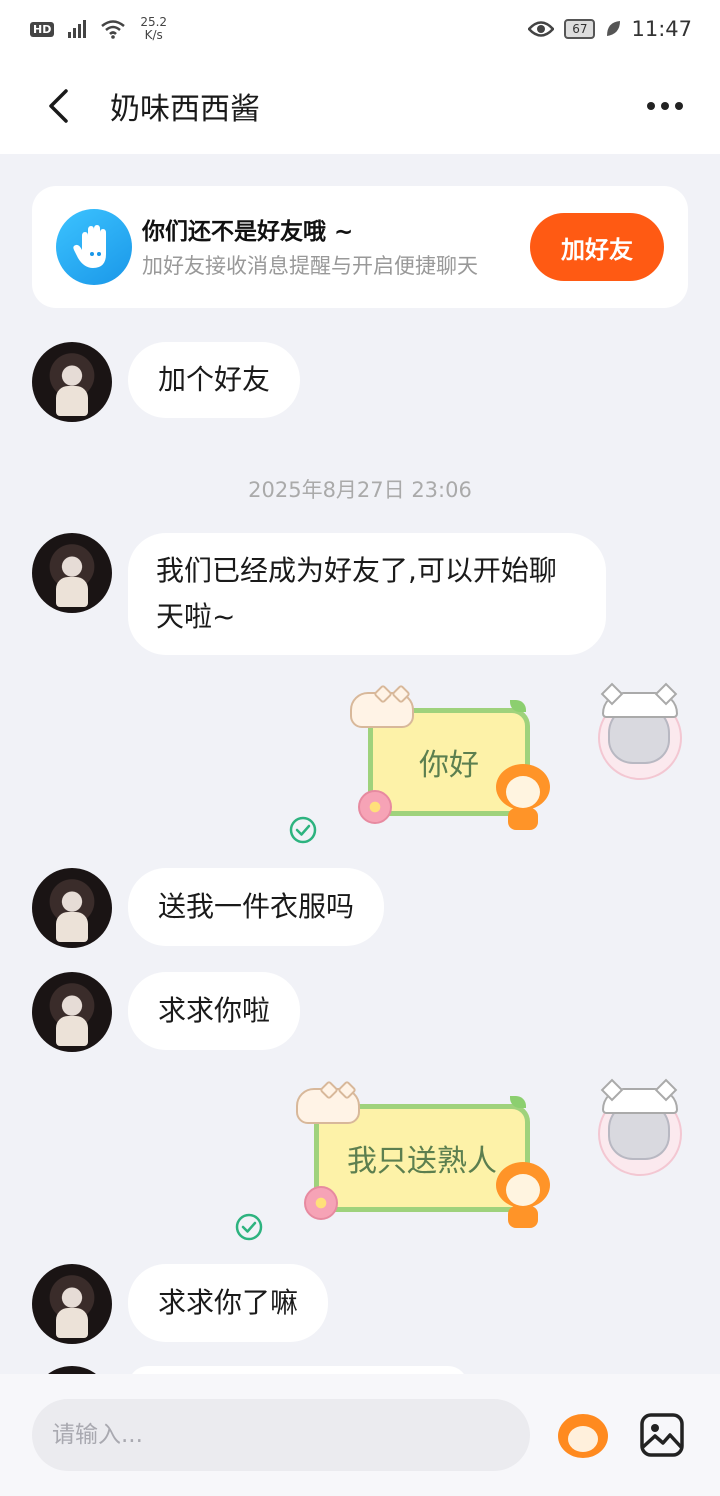  I want to click on more-options-button, so click(665, 106).